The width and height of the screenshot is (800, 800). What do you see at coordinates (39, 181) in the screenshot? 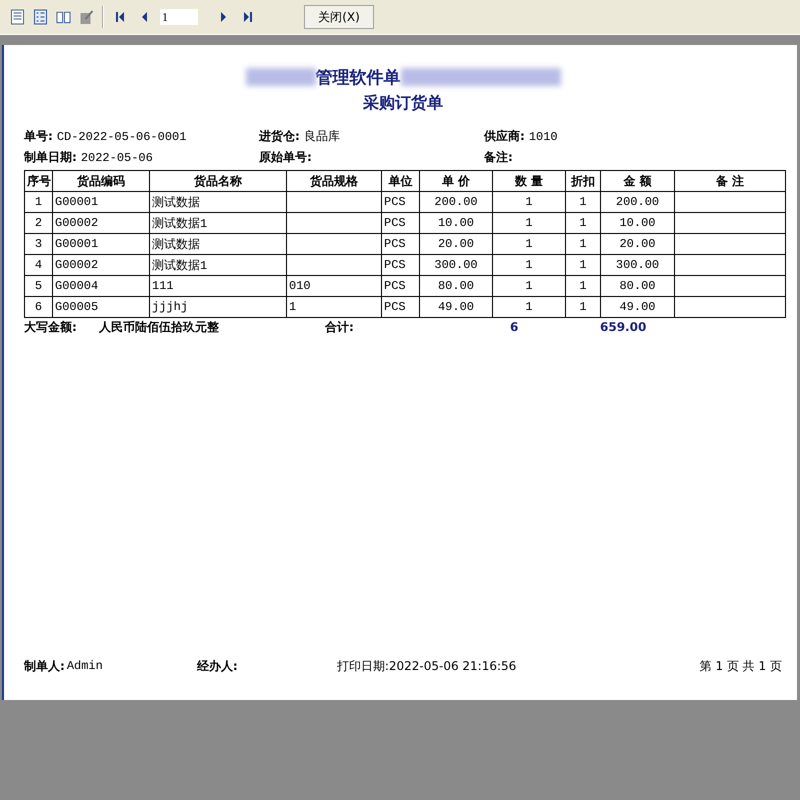
I see `column-header: 序号` at bounding box center [39, 181].